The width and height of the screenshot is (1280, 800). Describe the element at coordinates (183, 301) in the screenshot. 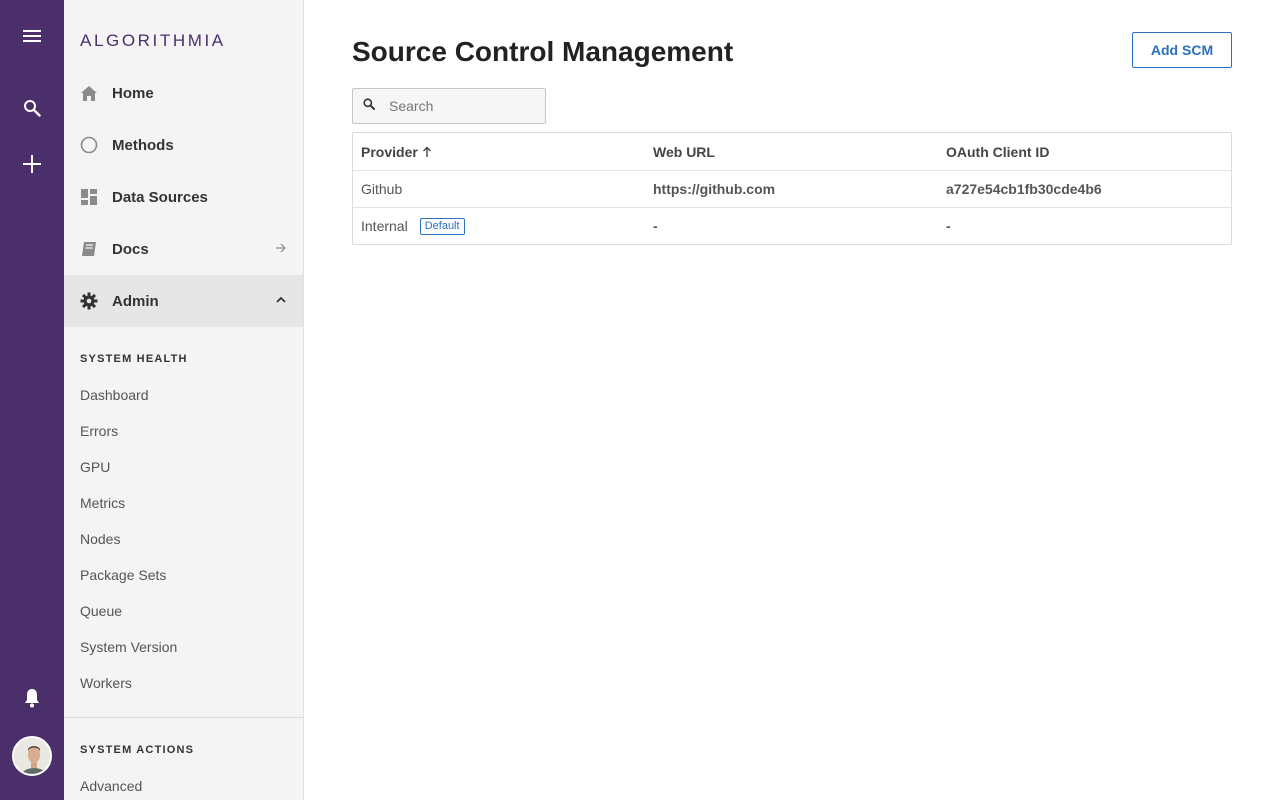

I see `nav-item-admin: Admin` at that location.